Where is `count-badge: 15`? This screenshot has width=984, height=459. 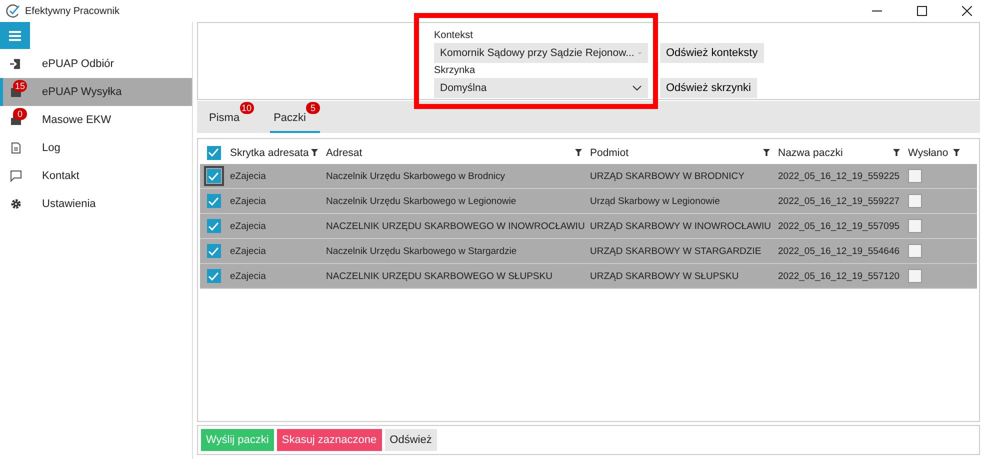
count-badge: 15 is located at coordinates (20, 86).